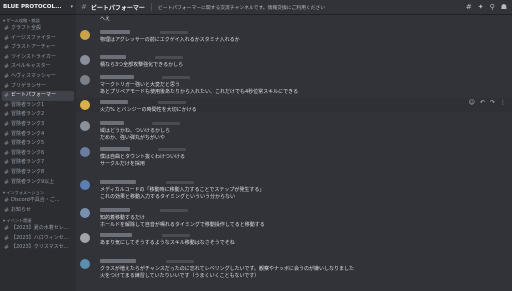 This screenshot has height=291, width=512. Describe the element at coordinates (28, 104) in the screenshot. I see `channel-label: 冒険者ランク1` at that location.